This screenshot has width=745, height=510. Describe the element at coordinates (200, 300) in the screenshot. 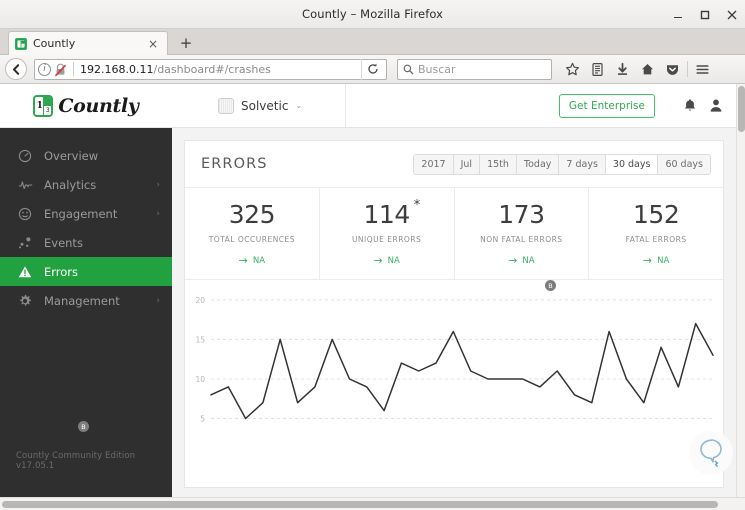

I see `y-axis-tick-label: 20` at that location.